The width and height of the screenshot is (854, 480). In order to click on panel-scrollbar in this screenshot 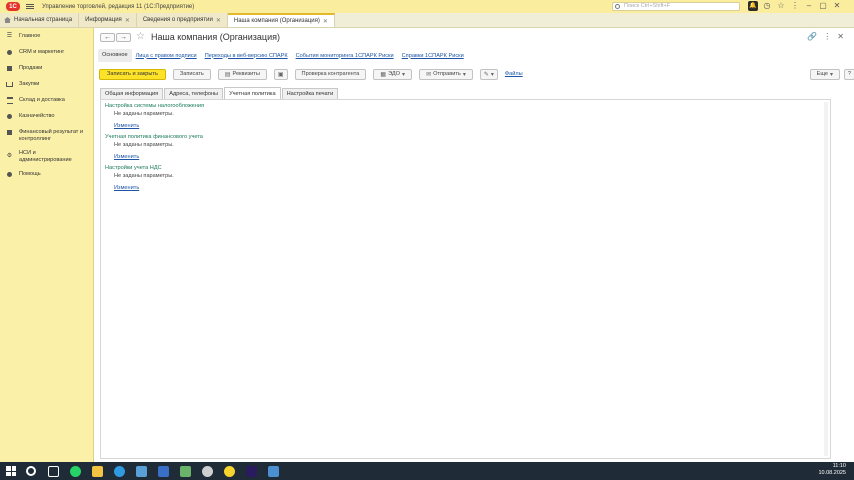, I will do `click(826, 279)`.